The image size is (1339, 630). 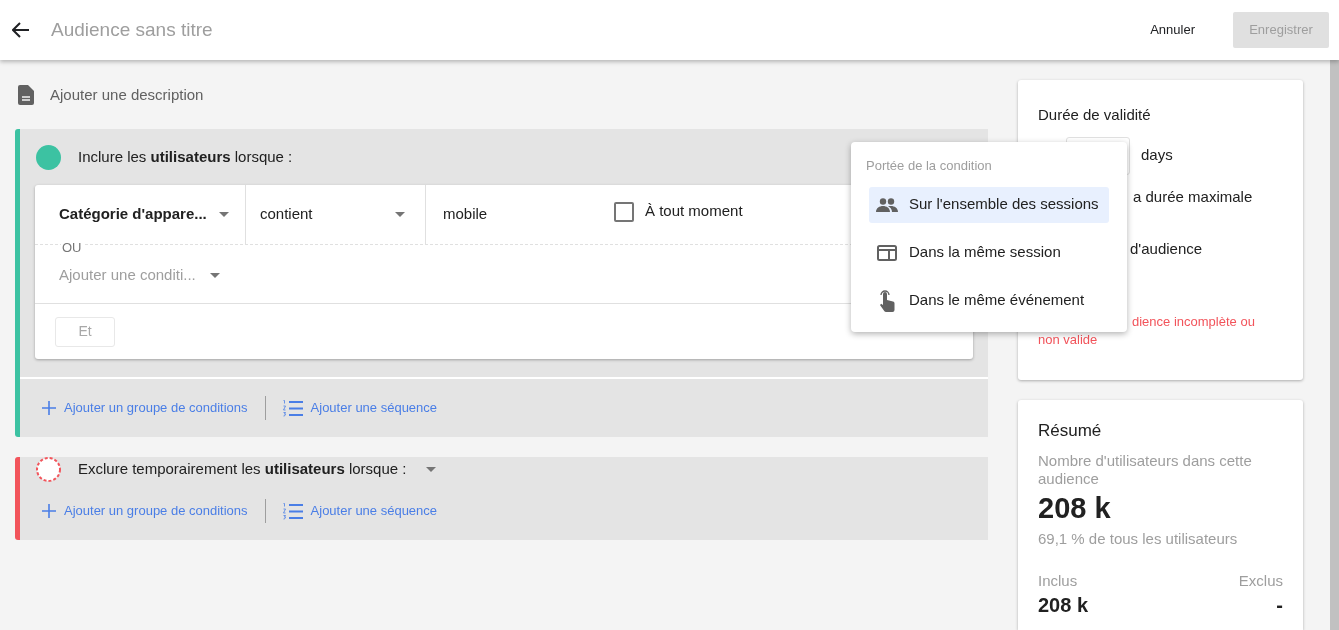 I want to click on scrollbar, so click(x=1334, y=345).